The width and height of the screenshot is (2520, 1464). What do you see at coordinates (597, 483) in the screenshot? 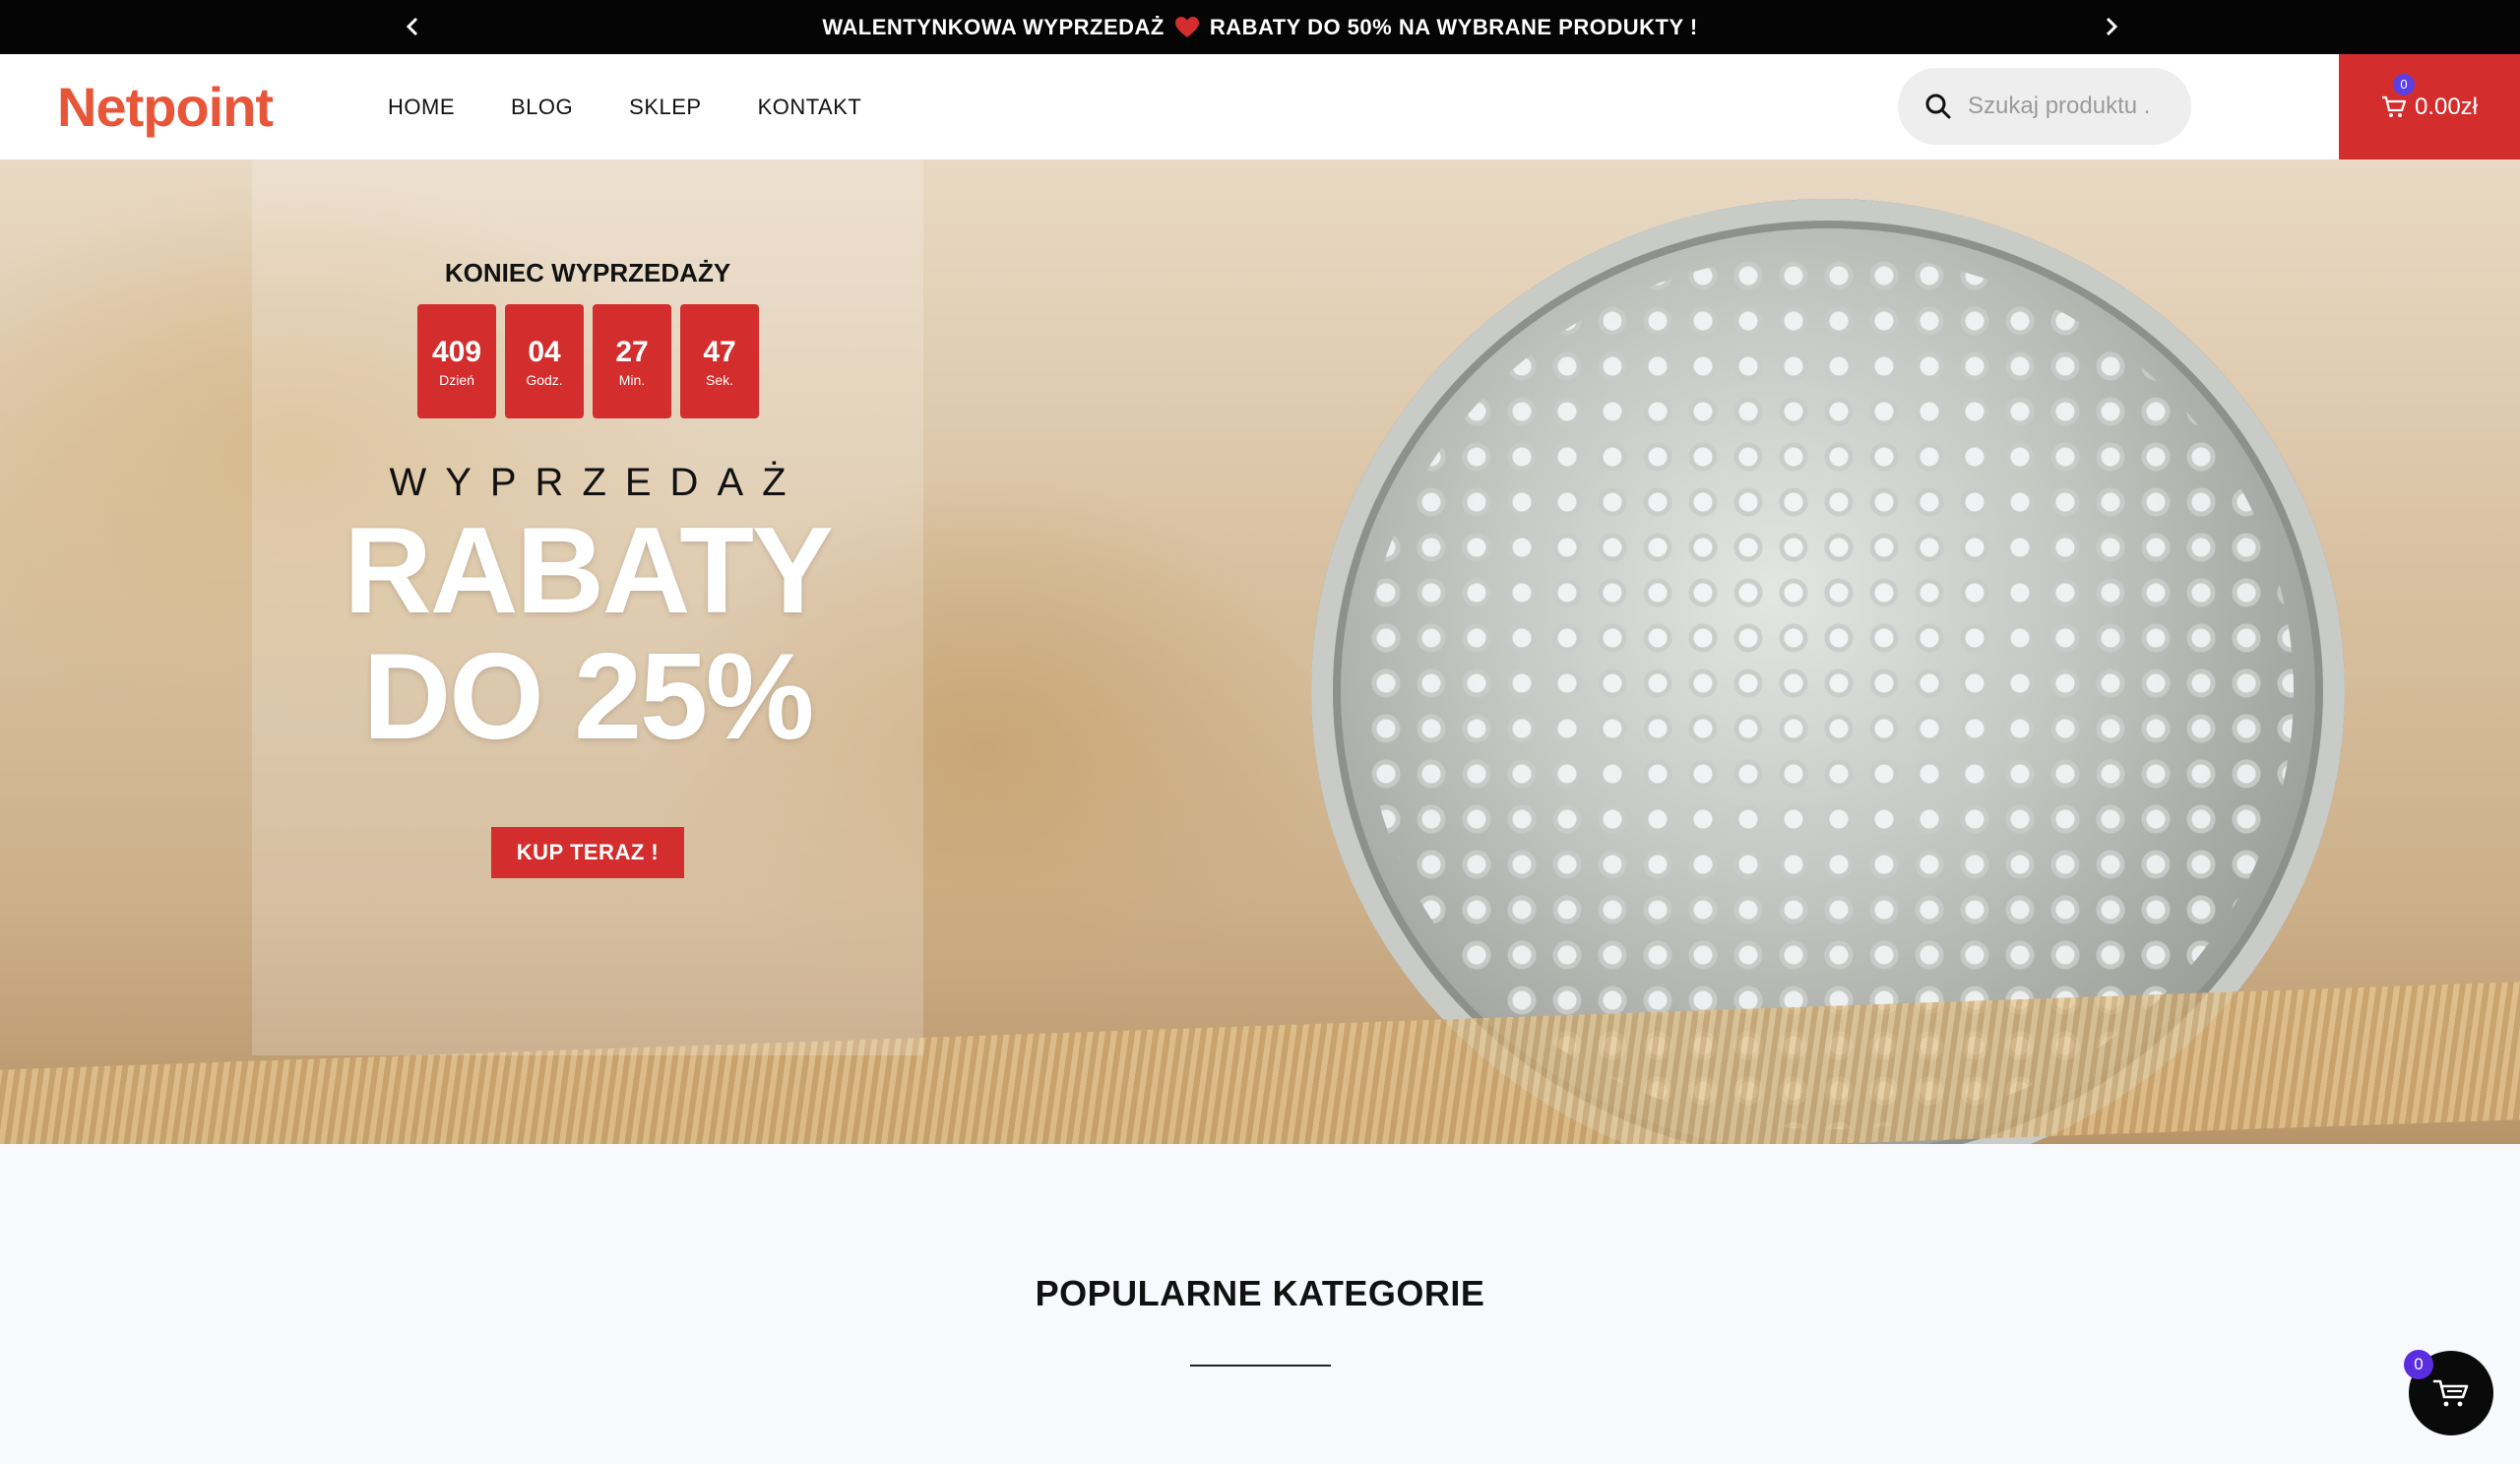
I see `sale-label: WYPRZEDAŻ` at bounding box center [597, 483].